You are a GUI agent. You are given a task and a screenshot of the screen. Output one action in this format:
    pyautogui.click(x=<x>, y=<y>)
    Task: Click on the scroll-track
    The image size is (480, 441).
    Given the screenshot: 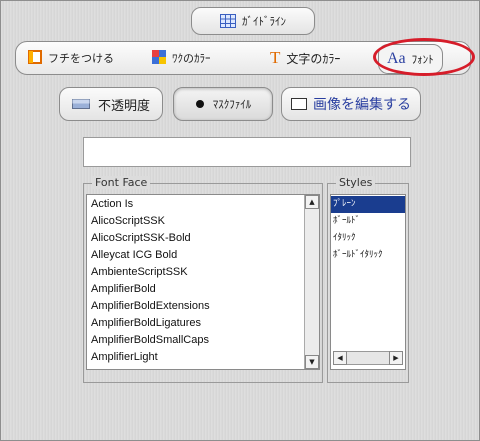 What is the action you would take?
    pyautogui.click(x=368, y=358)
    